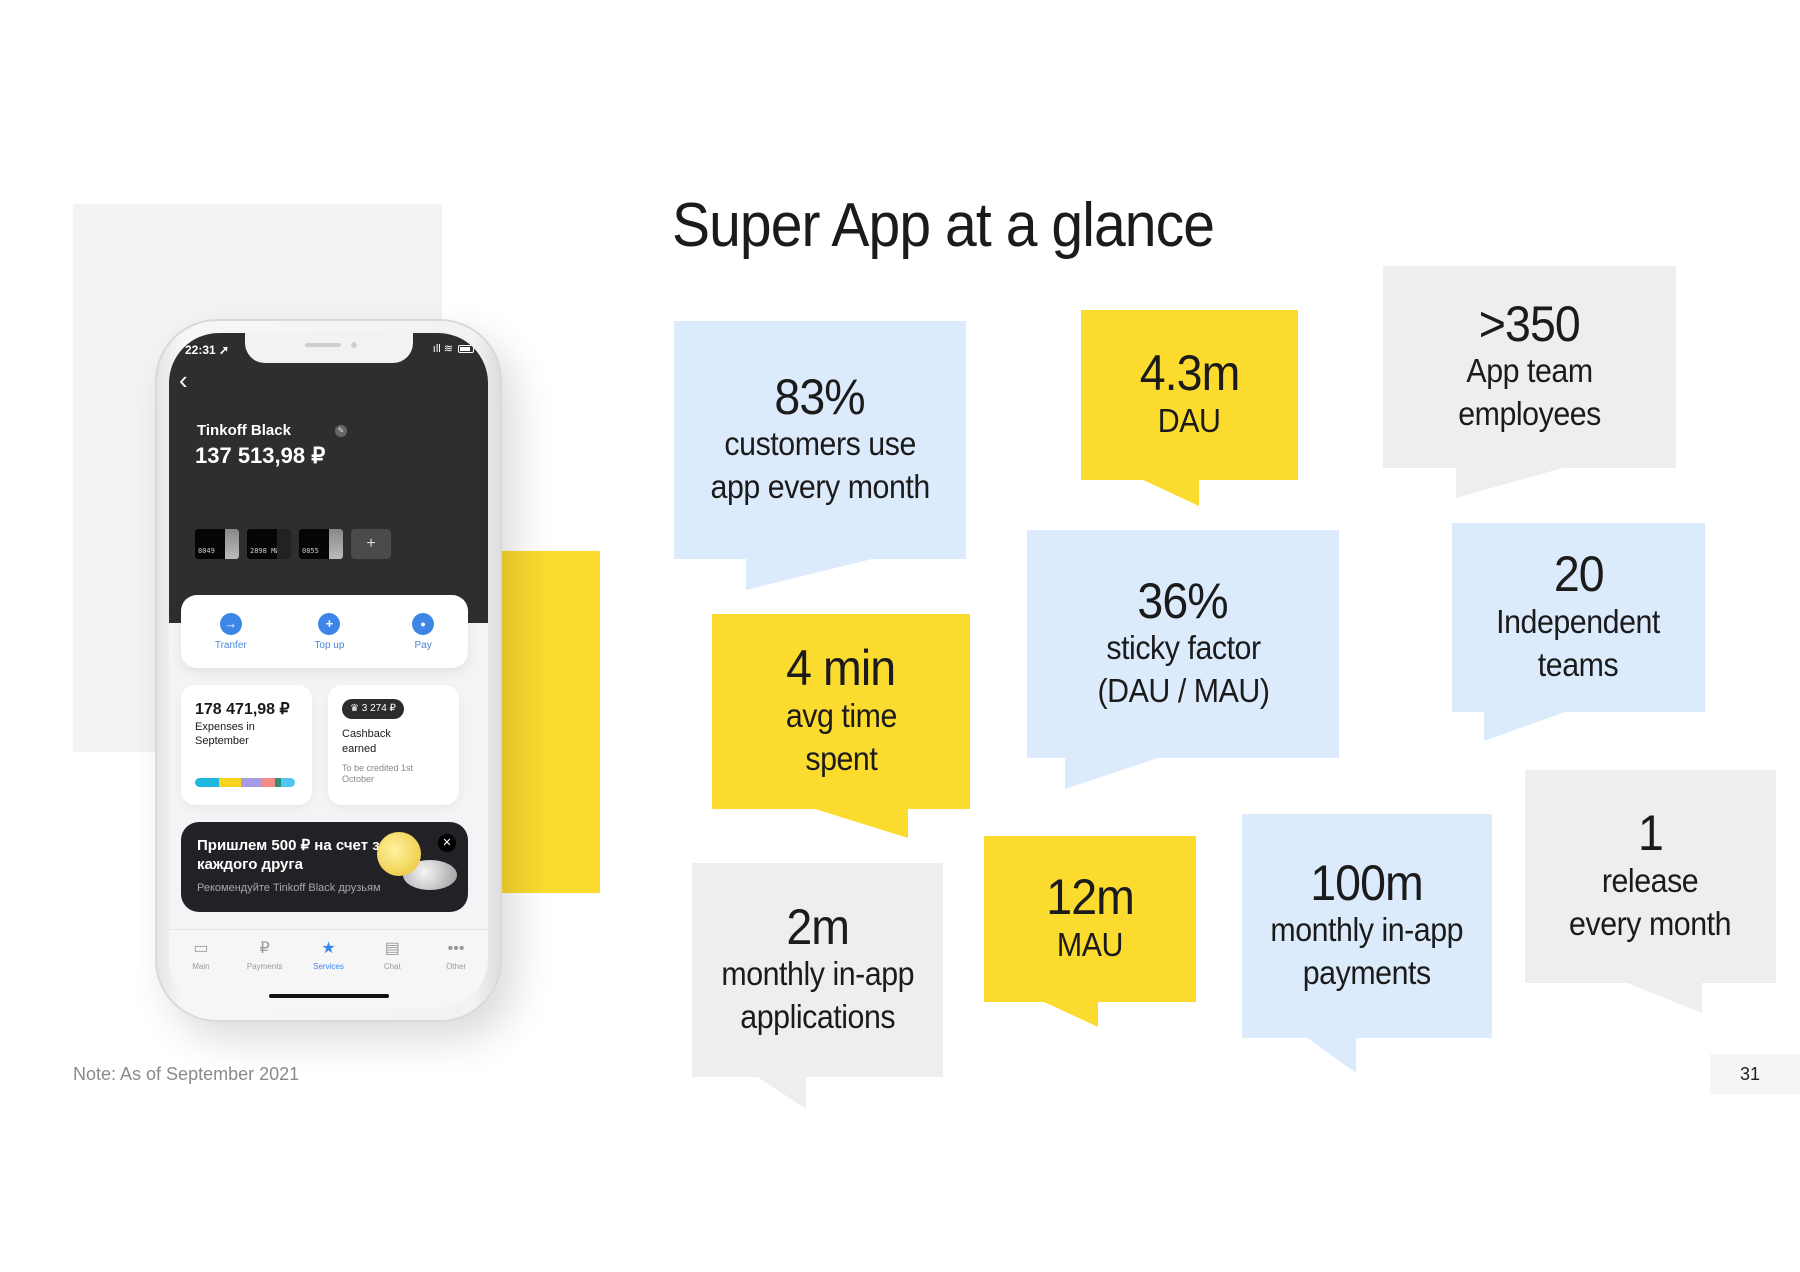  What do you see at coordinates (242, 709) in the screenshot?
I see `expenses-amount: 178 471,98 ₽` at bounding box center [242, 709].